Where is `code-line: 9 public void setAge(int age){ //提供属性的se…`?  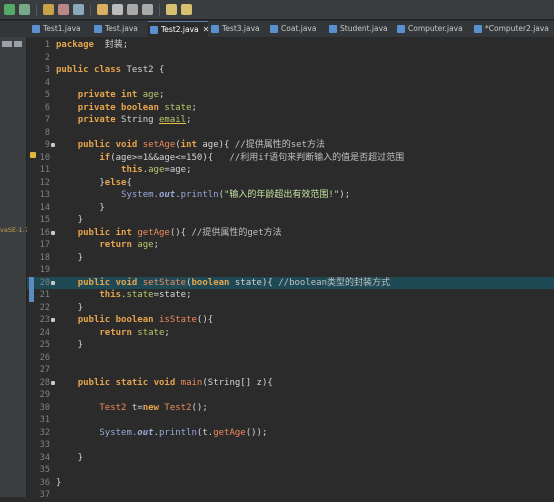
code-line: 9 public void setAge(int age){ //提供属性的se… is located at coordinates (290, 145).